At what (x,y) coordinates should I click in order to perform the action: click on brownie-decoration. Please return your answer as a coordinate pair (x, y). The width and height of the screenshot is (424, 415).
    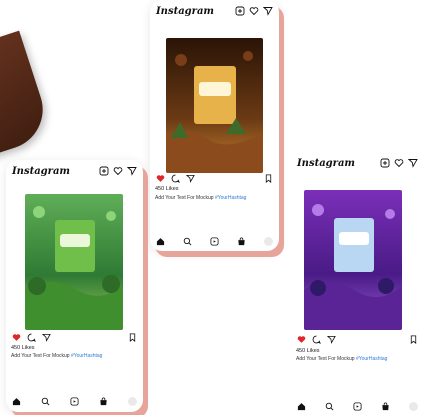
    Looking at the image, I should click on (27, 95).